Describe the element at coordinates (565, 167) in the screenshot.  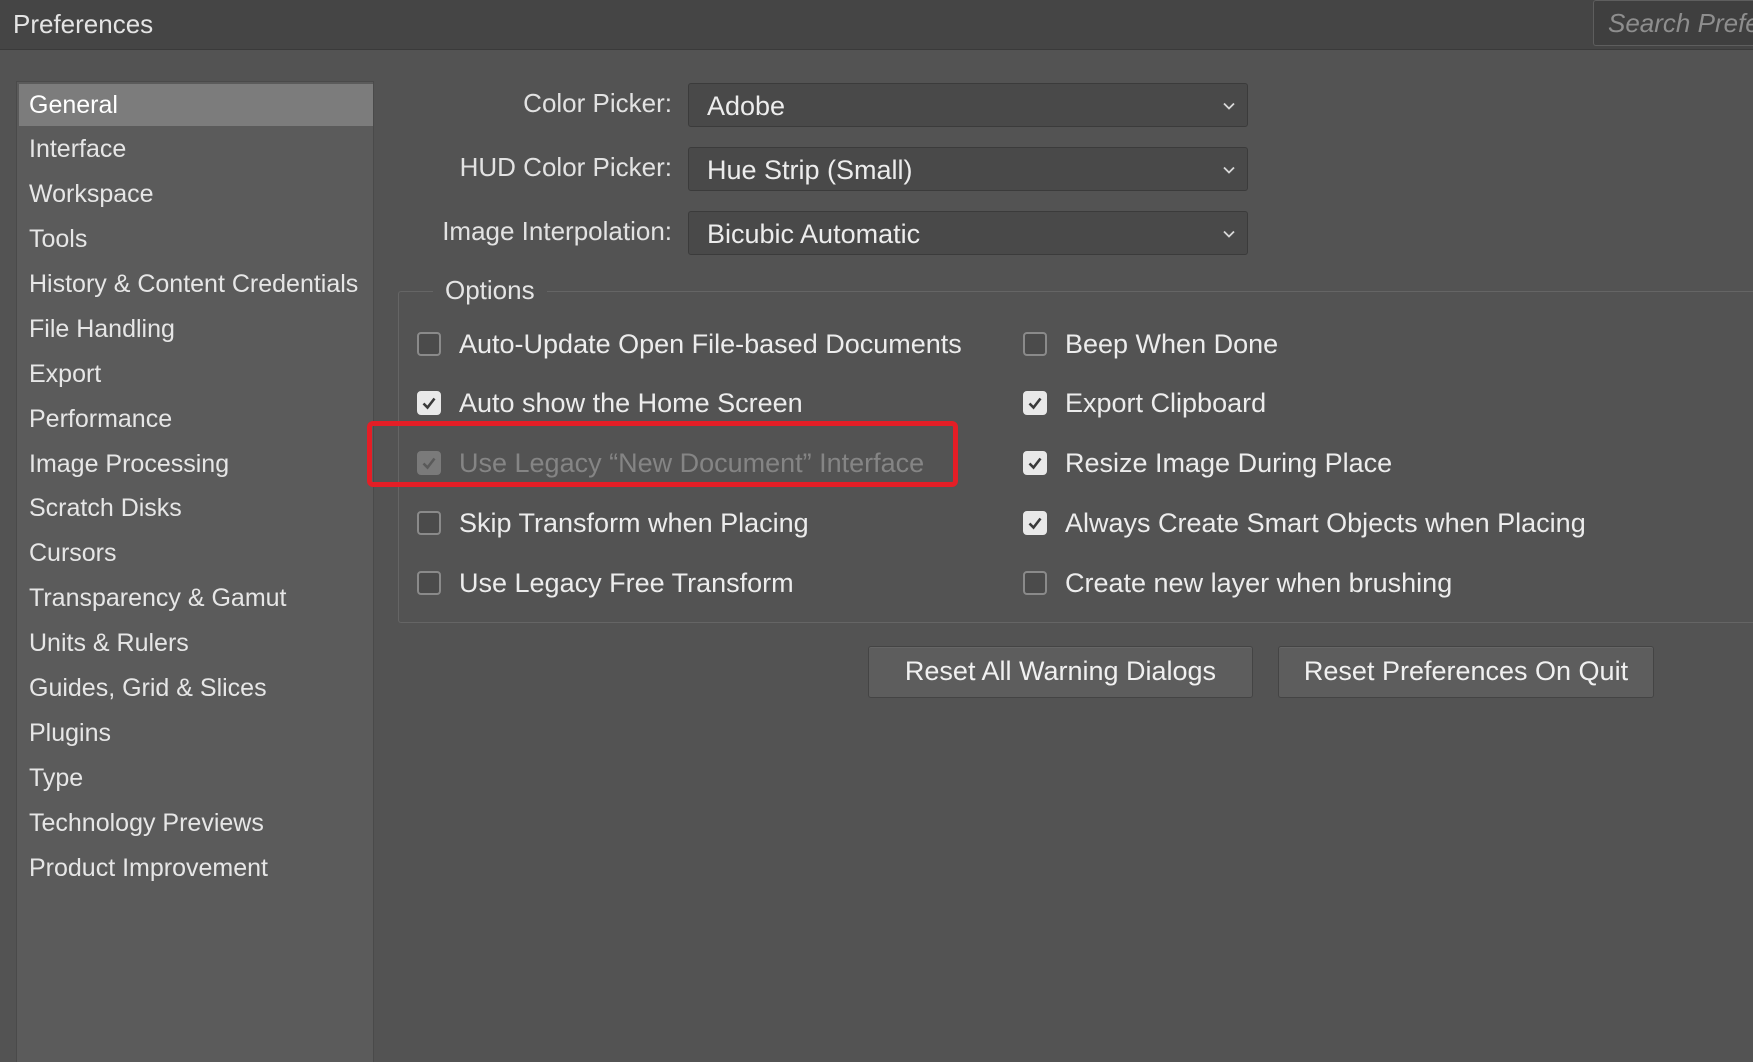
I see `hud-color-picker-label: HUD Color Picker:` at that location.